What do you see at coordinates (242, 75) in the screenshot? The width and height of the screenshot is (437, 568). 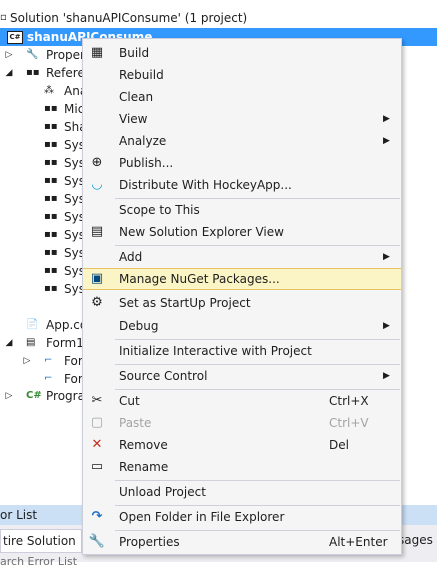 I see `menu-item-rebuild: Rebuild` at bounding box center [242, 75].